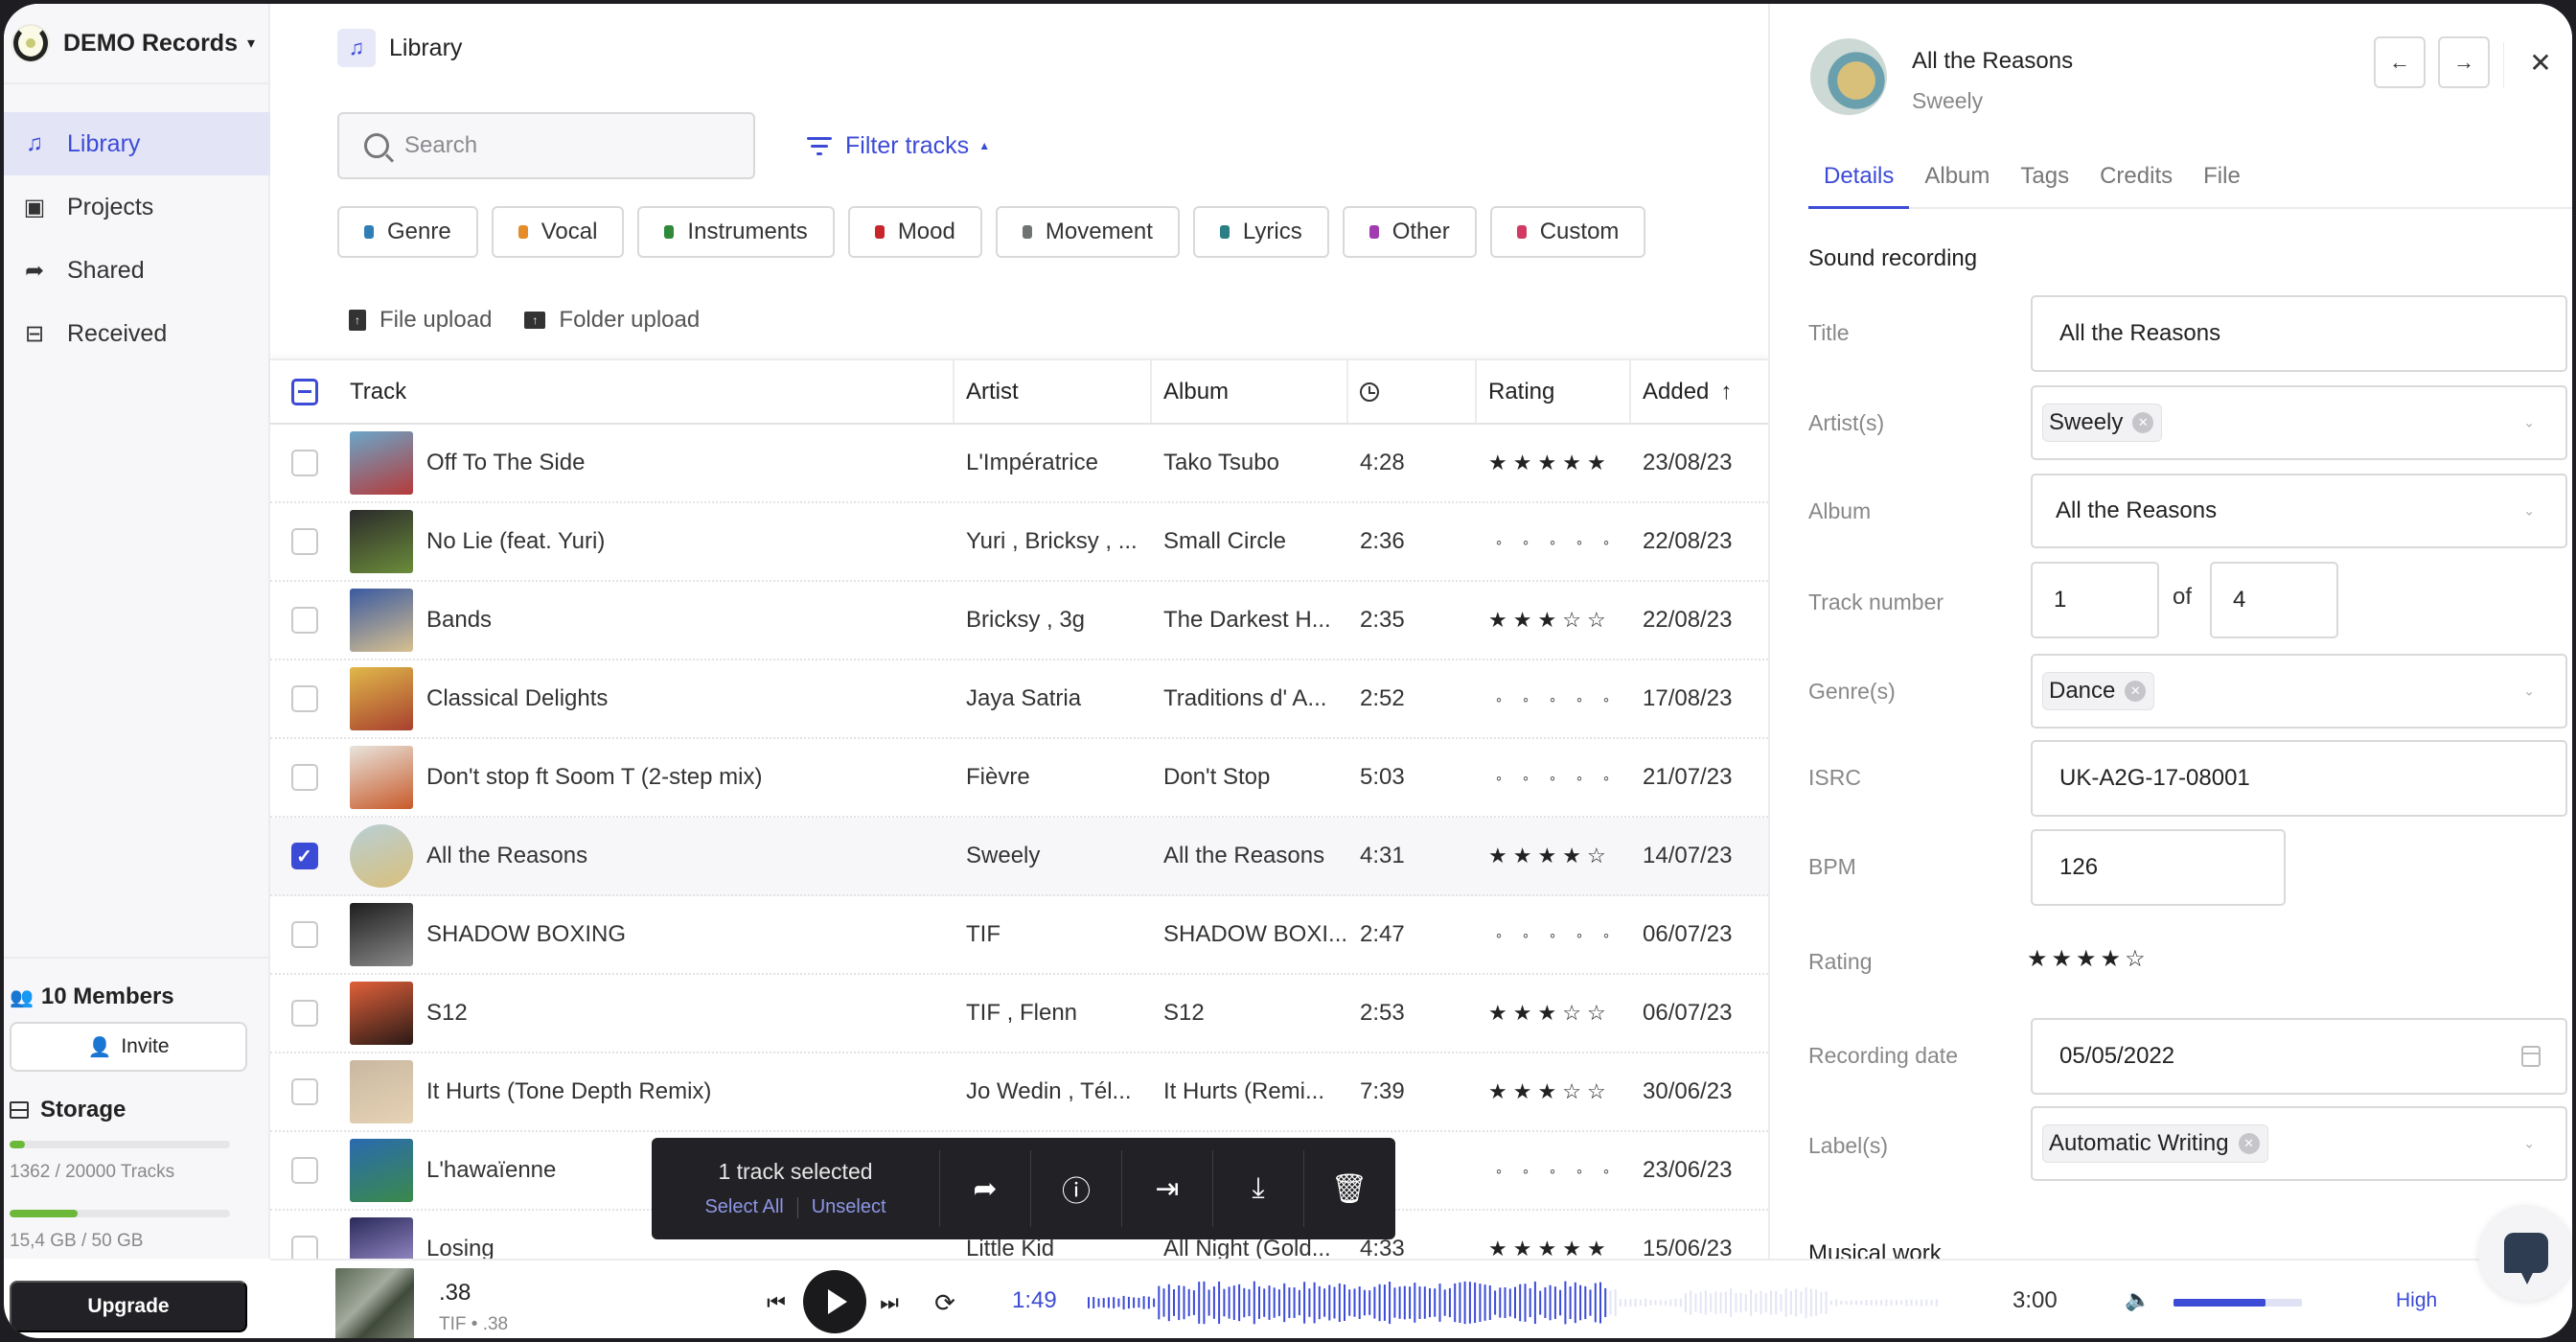  What do you see at coordinates (304, 391) in the screenshot?
I see `select-all-checkbox` at bounding box center [304, 391].